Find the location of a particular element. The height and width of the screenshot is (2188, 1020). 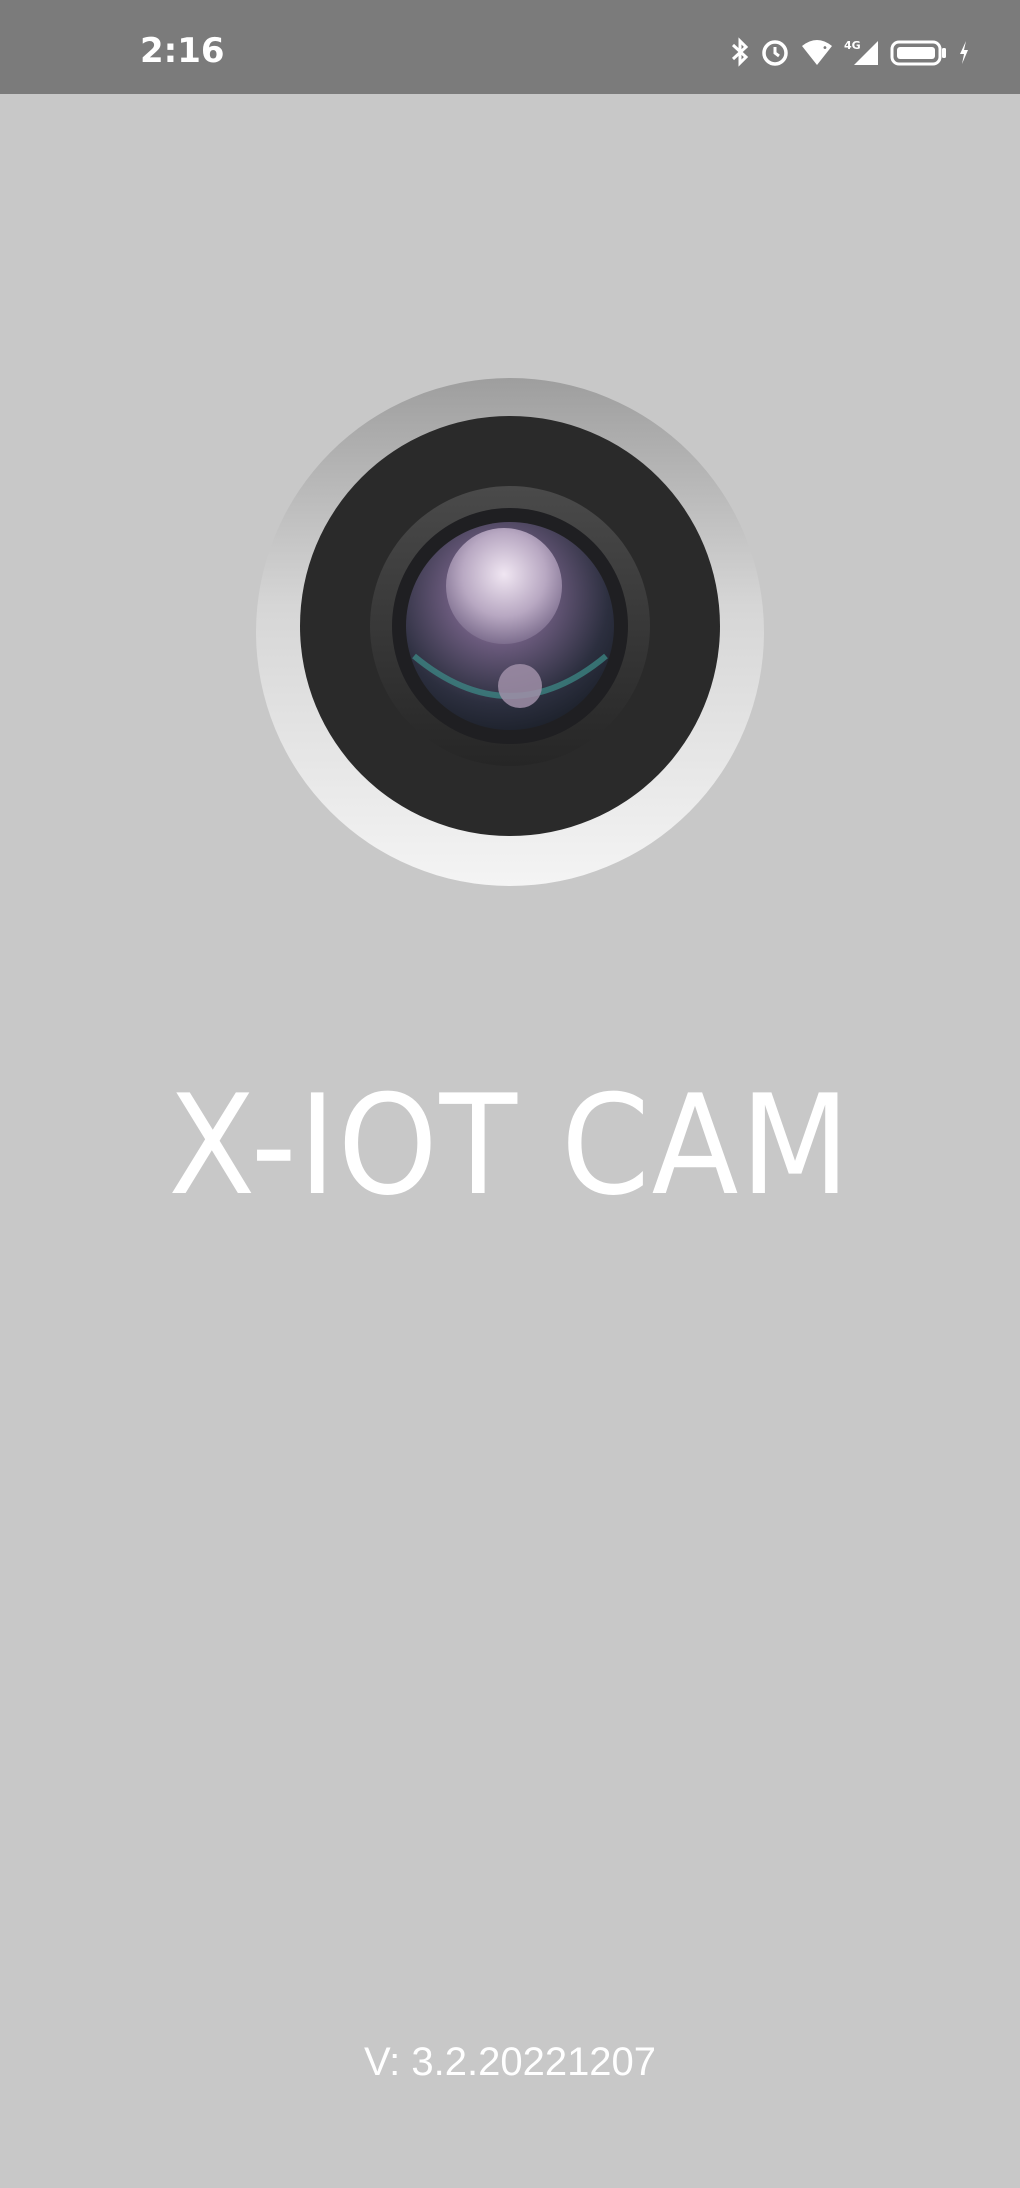

status-icons: • 4G is located at coordinates (850, 52).